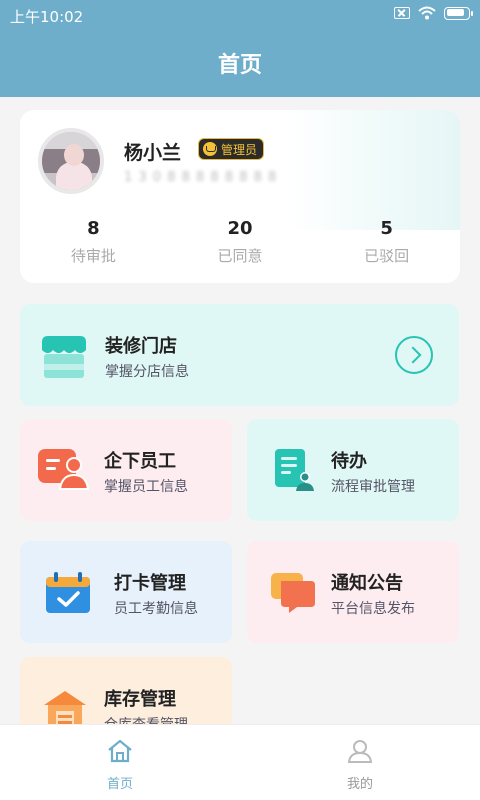 This screenshot has height=800, width=480. I want to click on staff-icon, so click(64, 469).